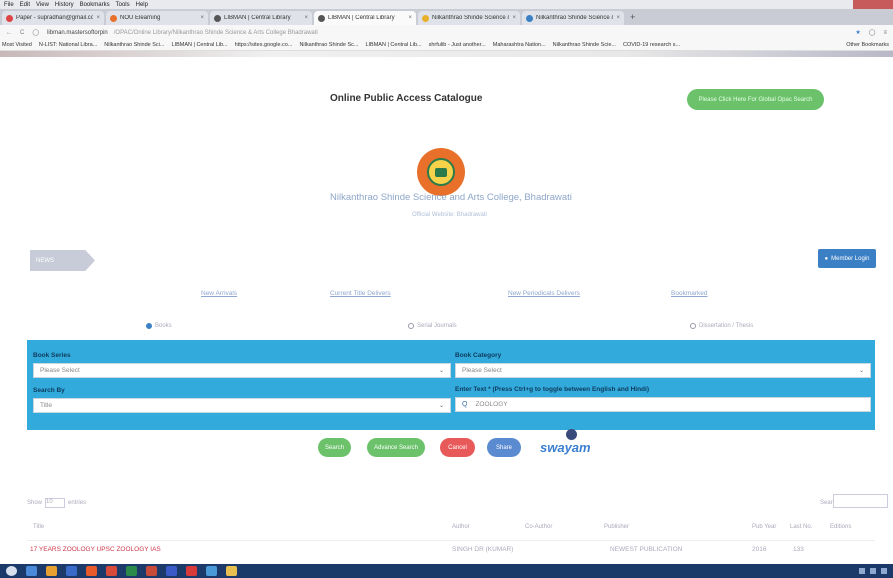 Image resolution: width=893 pixels, height=578 pixels. Describe the element at coordinates (884, 571) in the screenshot. I see `battery-icon` at that location.